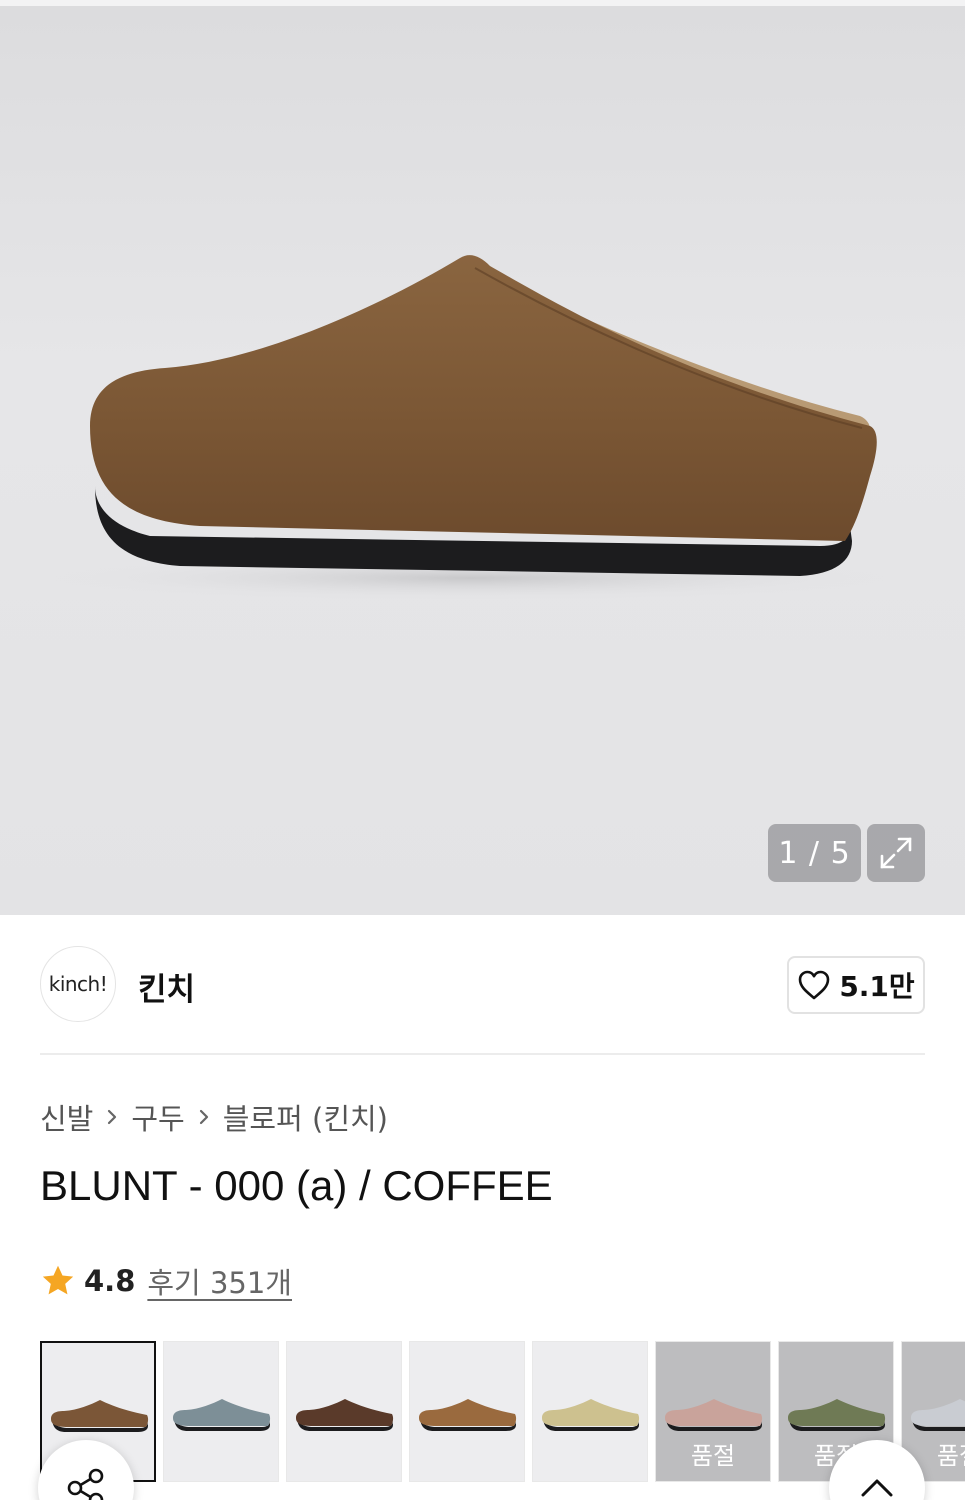  What do you see at coordinates (305, 1117) in the screenshot?
I see `breadcrumb-item-3: 블로퍼 (킨치)` at bounding box center [305, 1117].